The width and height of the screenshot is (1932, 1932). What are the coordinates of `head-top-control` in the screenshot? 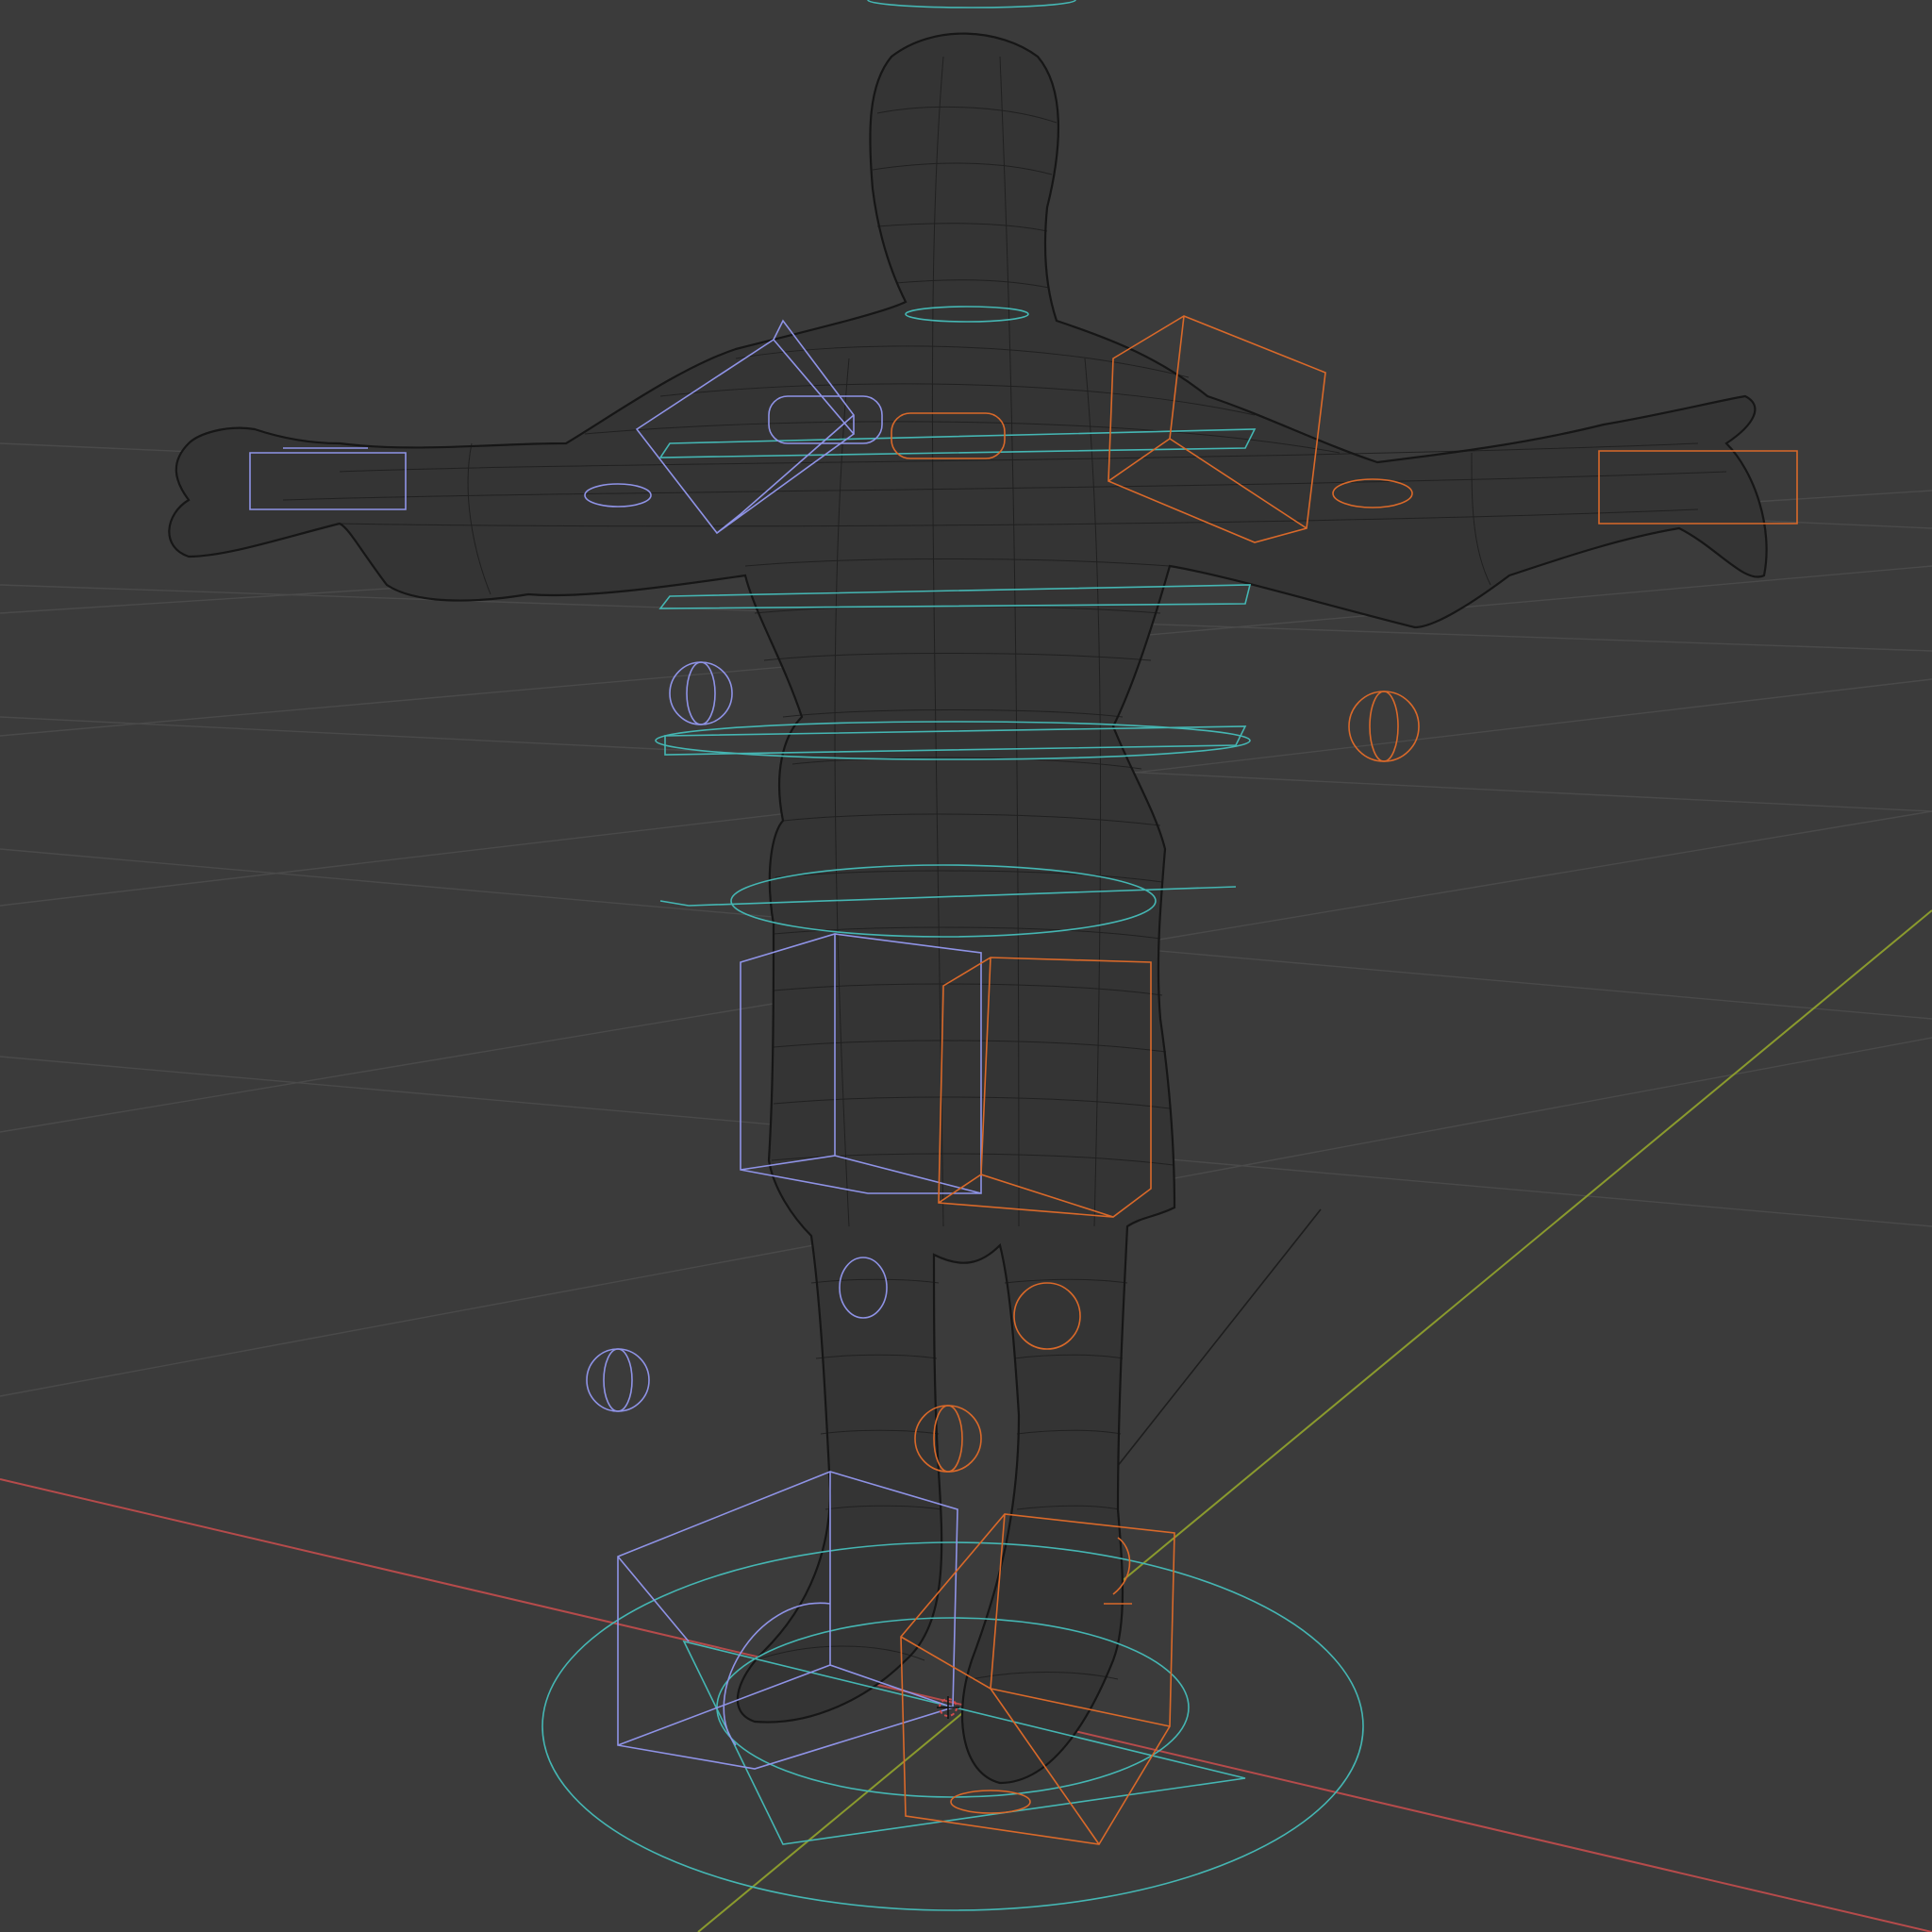 It's located at (971, 4).